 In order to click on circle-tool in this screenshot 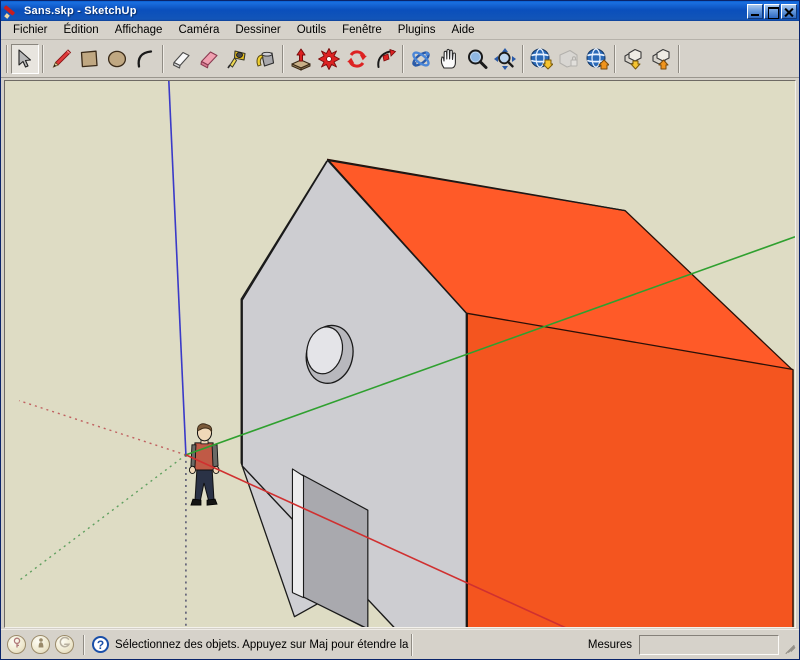, I will do `click(117, 59)`.